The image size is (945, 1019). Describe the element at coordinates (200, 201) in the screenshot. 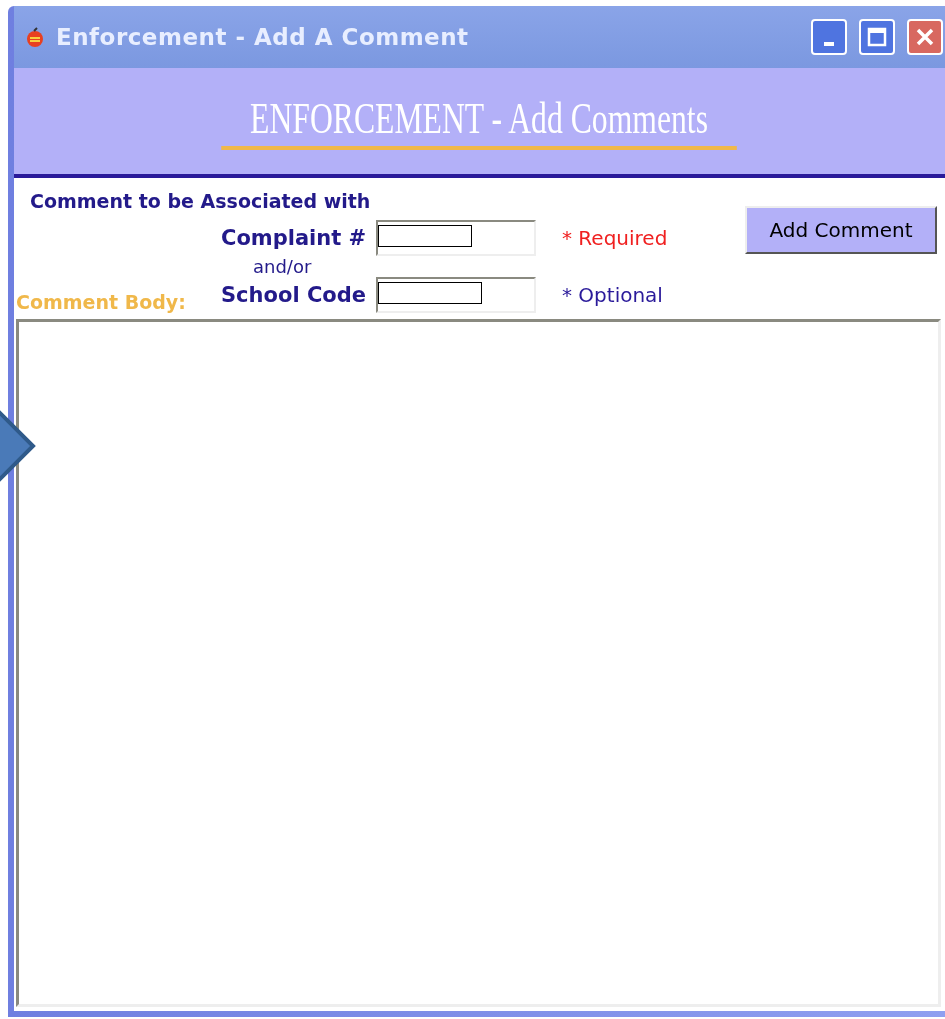

I see `section-heading: Comment to be Associated with` at that location.